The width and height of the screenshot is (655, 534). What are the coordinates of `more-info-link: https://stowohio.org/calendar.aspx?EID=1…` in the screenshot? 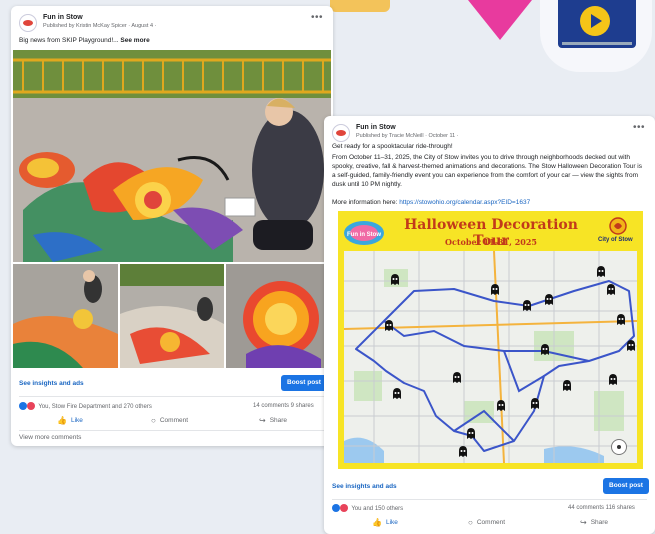 It's located at (464, 202).